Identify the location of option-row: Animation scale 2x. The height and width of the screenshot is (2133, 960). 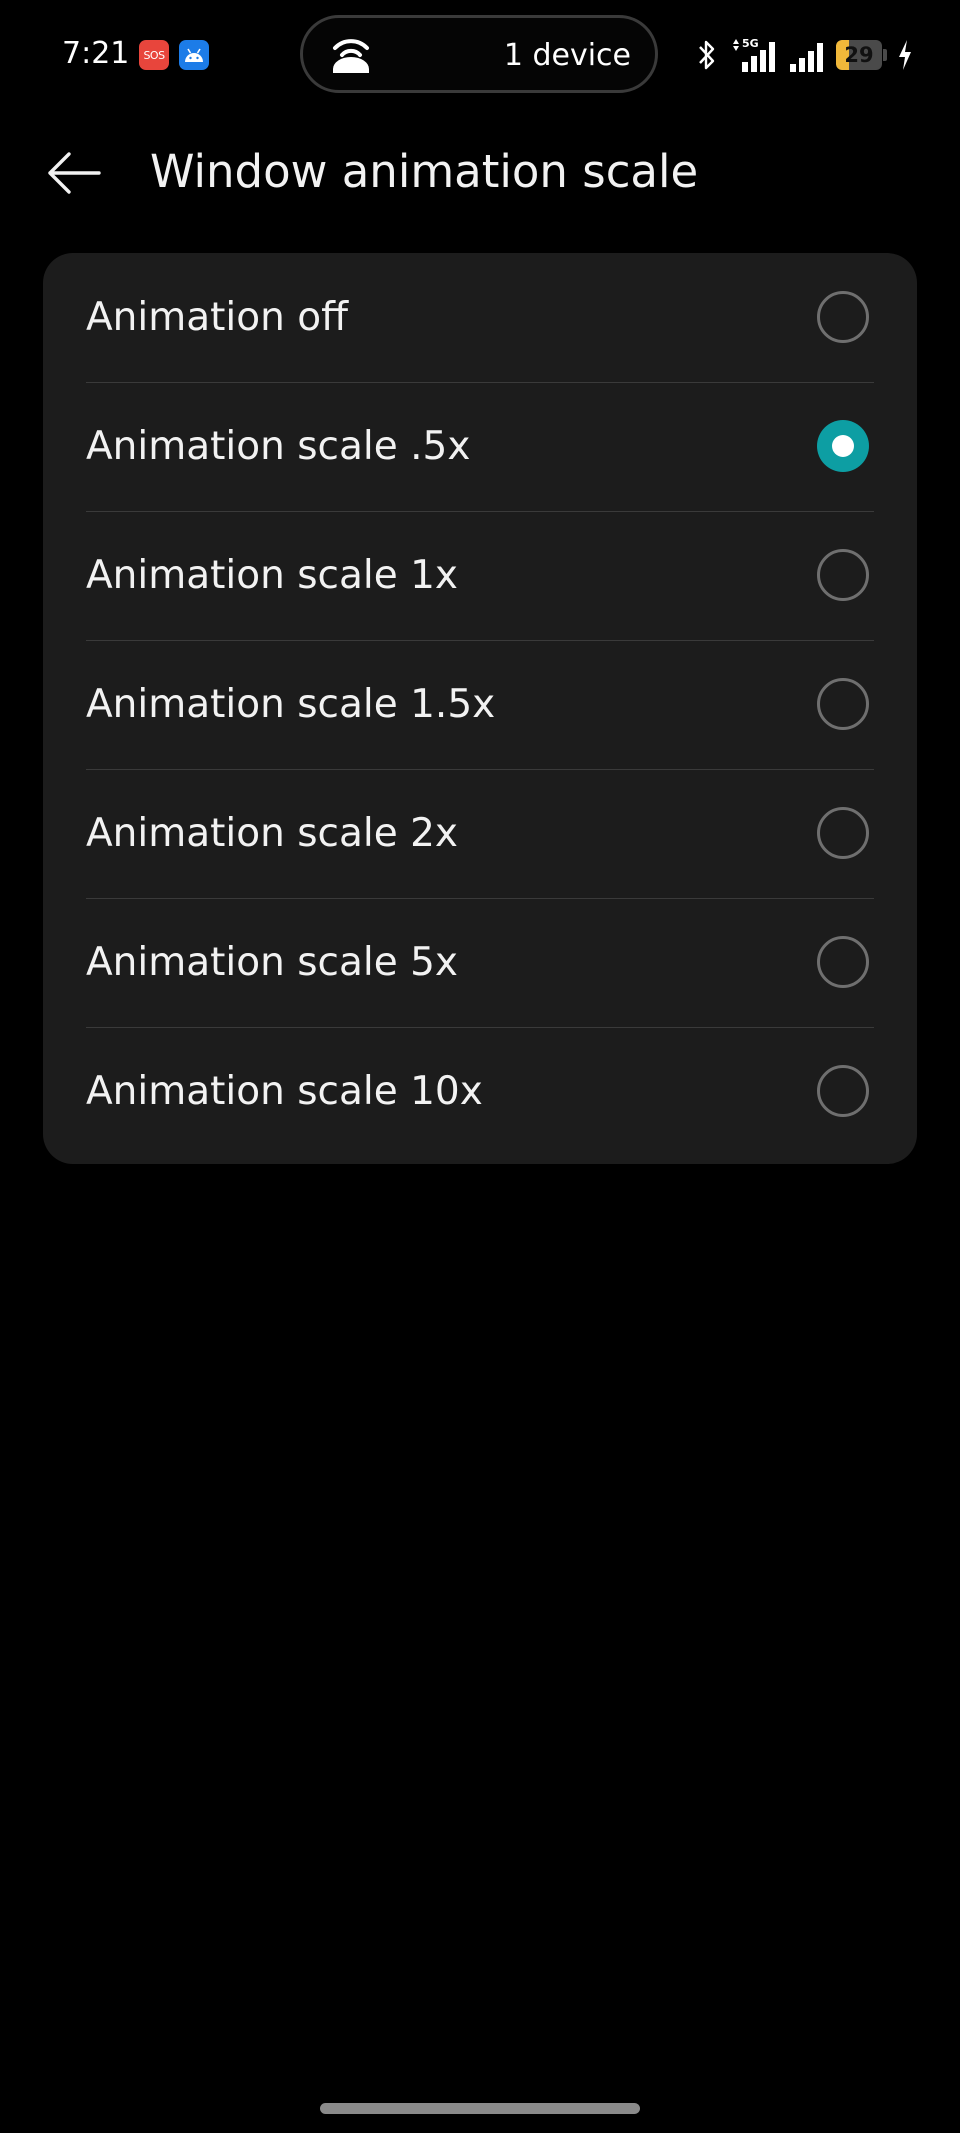
(480, 833).